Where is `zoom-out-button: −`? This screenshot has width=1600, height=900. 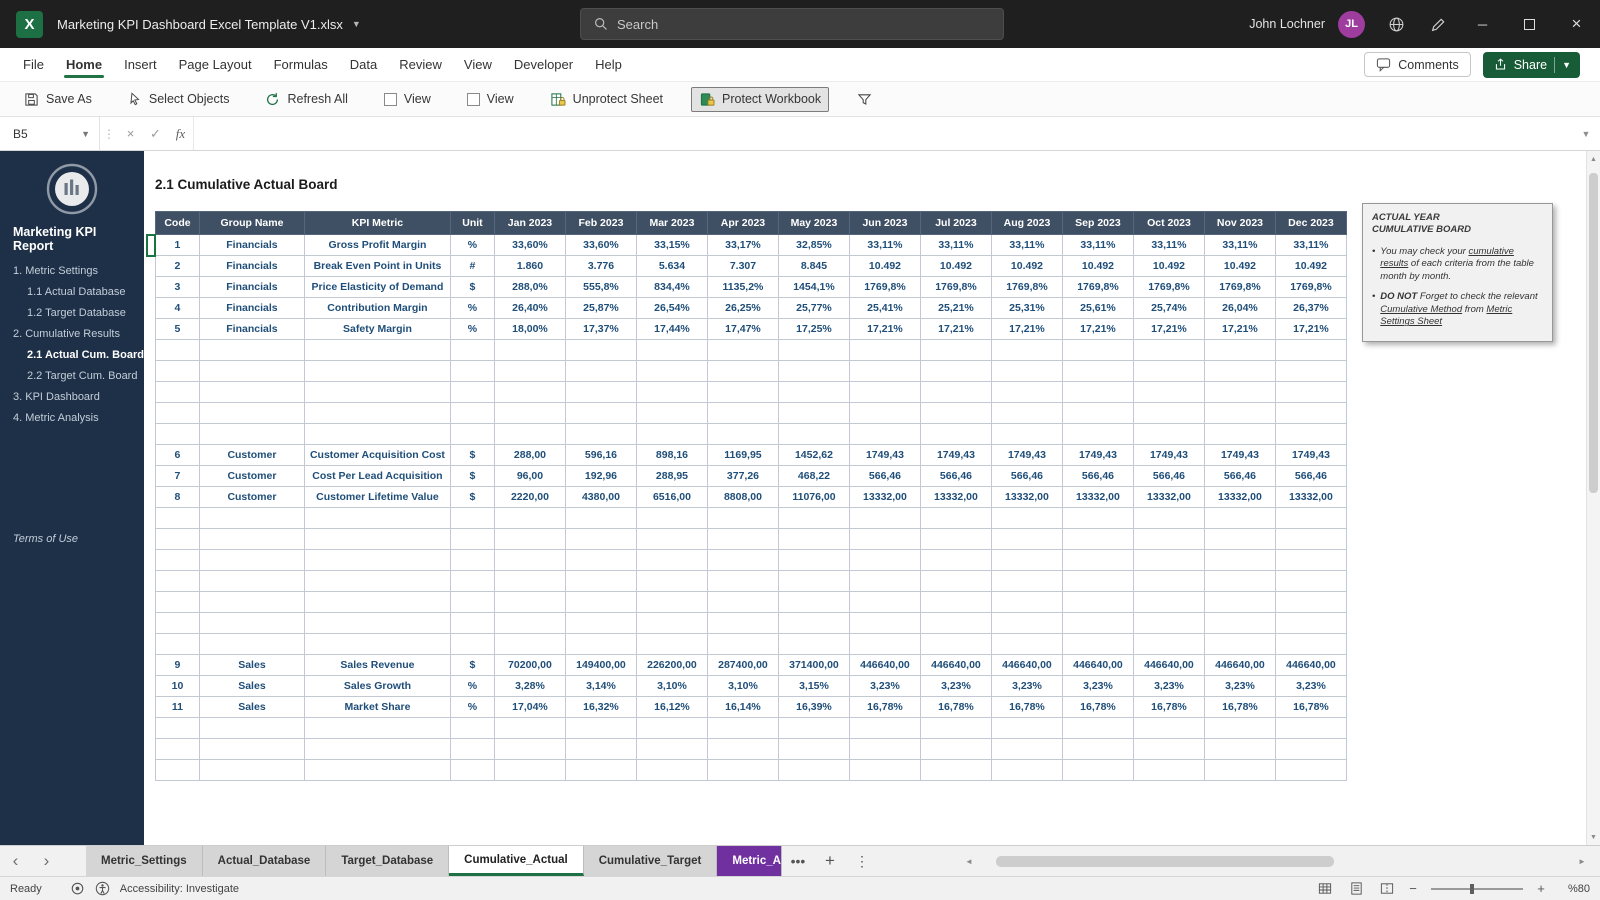
zoom-out-button: − is located at coordinates (1413, 888).